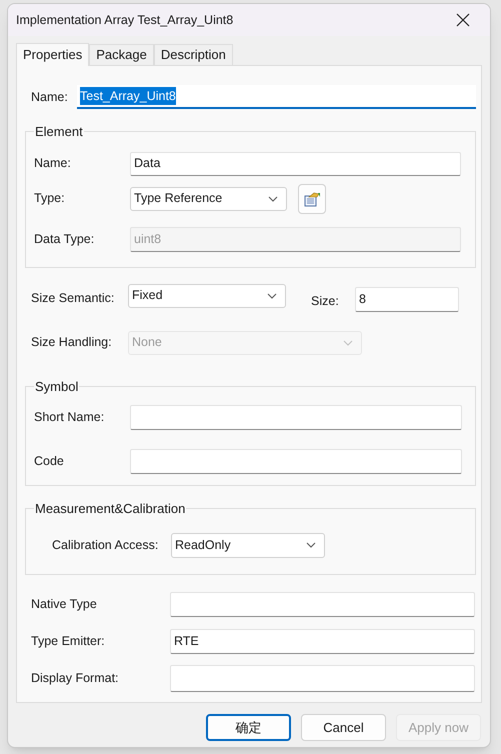  Describe the element at coordinates (208, 198) in the screenshot. I see `dropdown: Type Reference` at that location.